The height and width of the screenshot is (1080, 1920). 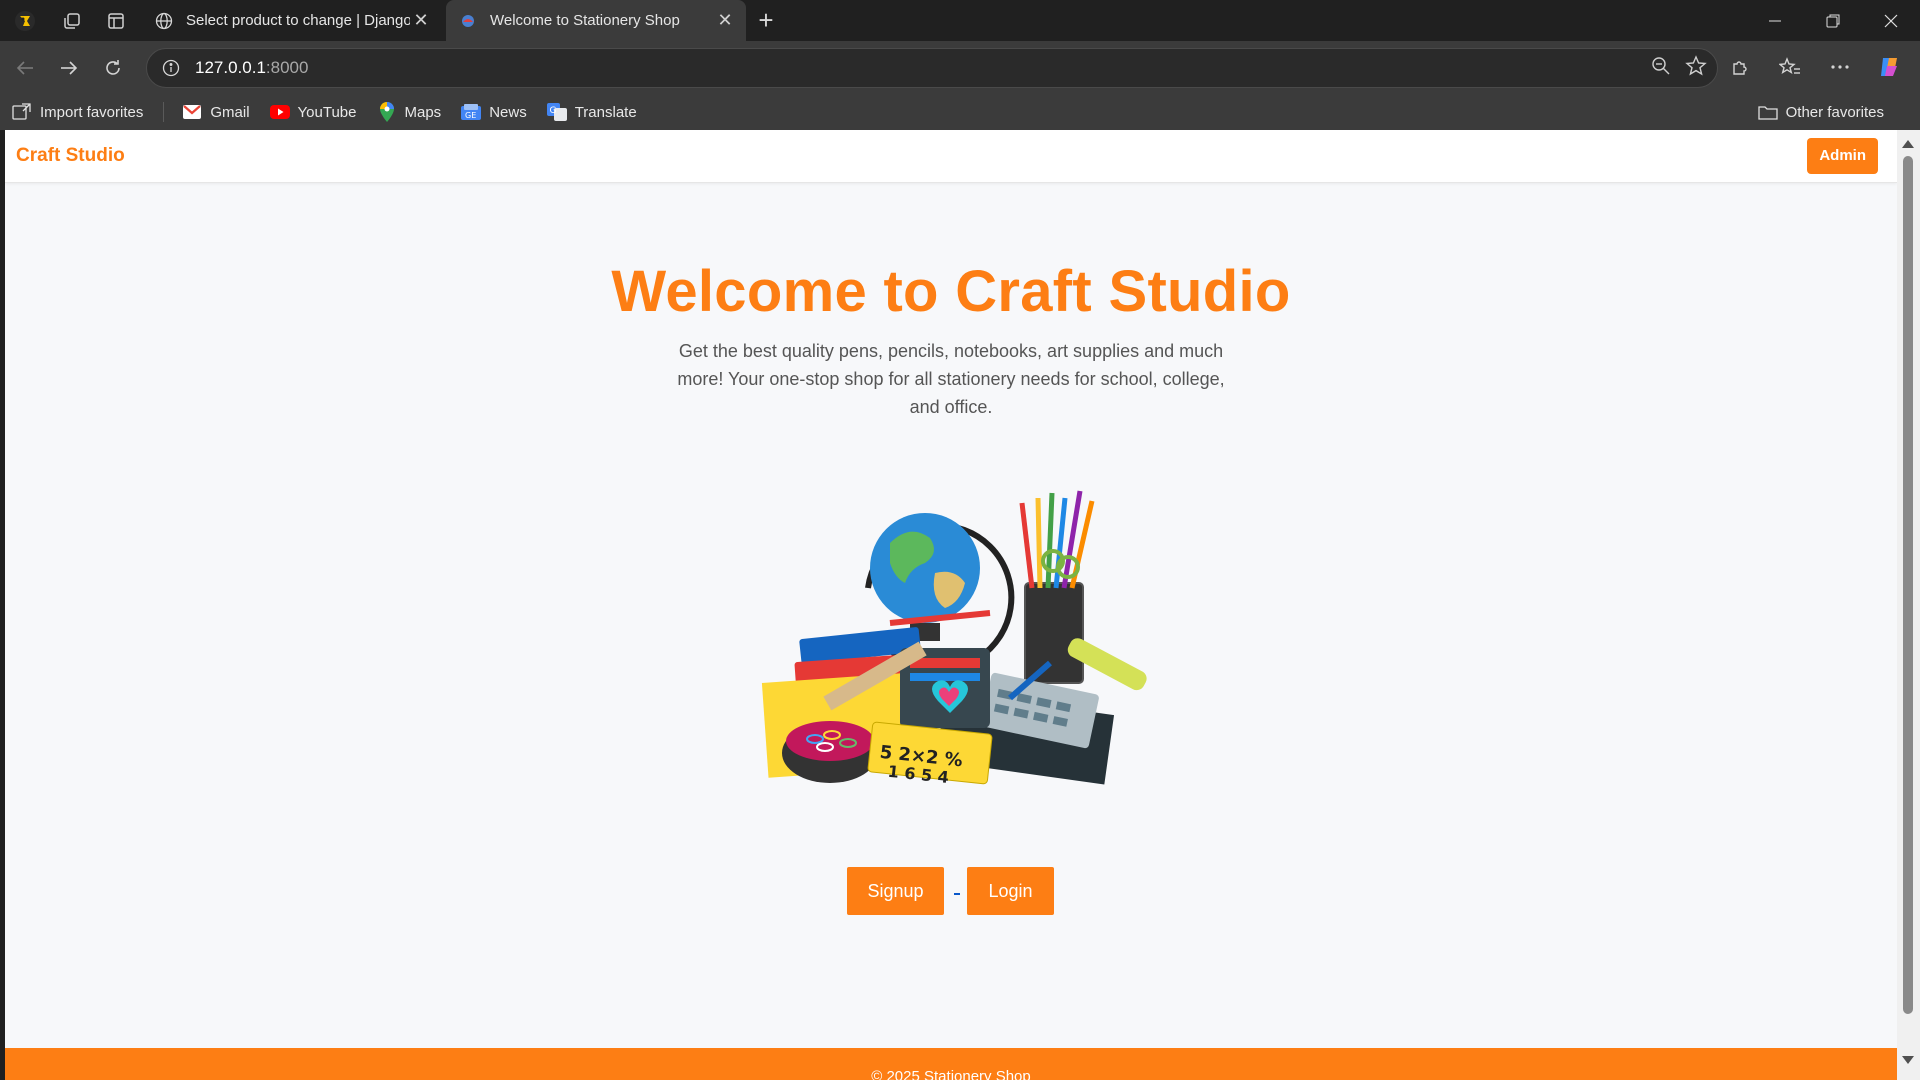 What do you see at coordinates (951, 891) in the screenshot?
I see `auth-buttons: Signup Login` at bounding box center [951, 891].